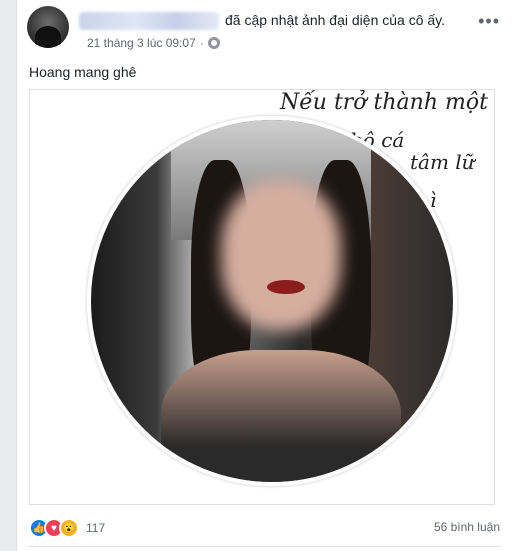 Image resolution: width=512 pixels, height=551 pixels. What do you see at coordinates (384, 102) in the screenshot?
I see `handwriting-line: Nếu trở thành một` at bounding box center [384, 102].